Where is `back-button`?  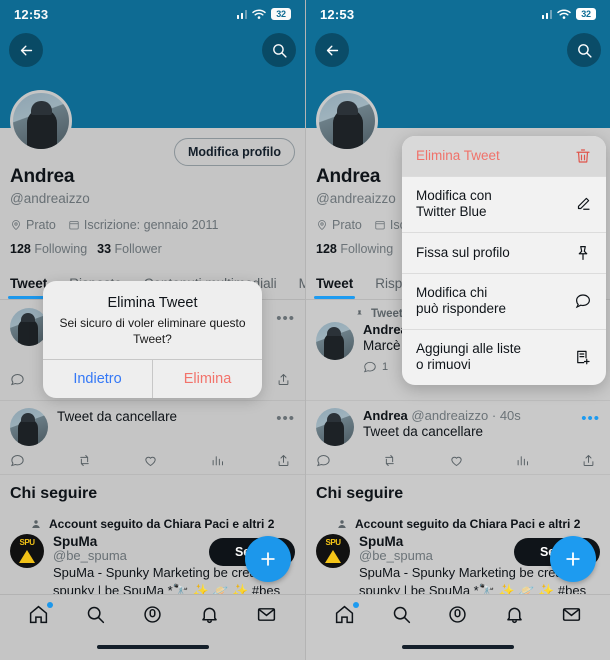
back-button is located at coordinates (332, 50).